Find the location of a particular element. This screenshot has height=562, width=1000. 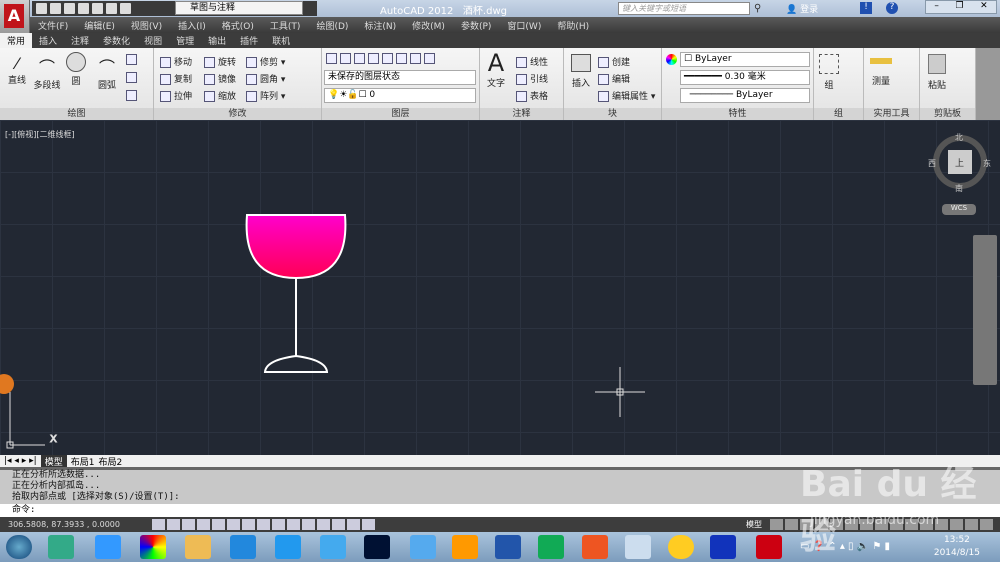

restore-icon: ❐ is located at coordinates (959, 7).